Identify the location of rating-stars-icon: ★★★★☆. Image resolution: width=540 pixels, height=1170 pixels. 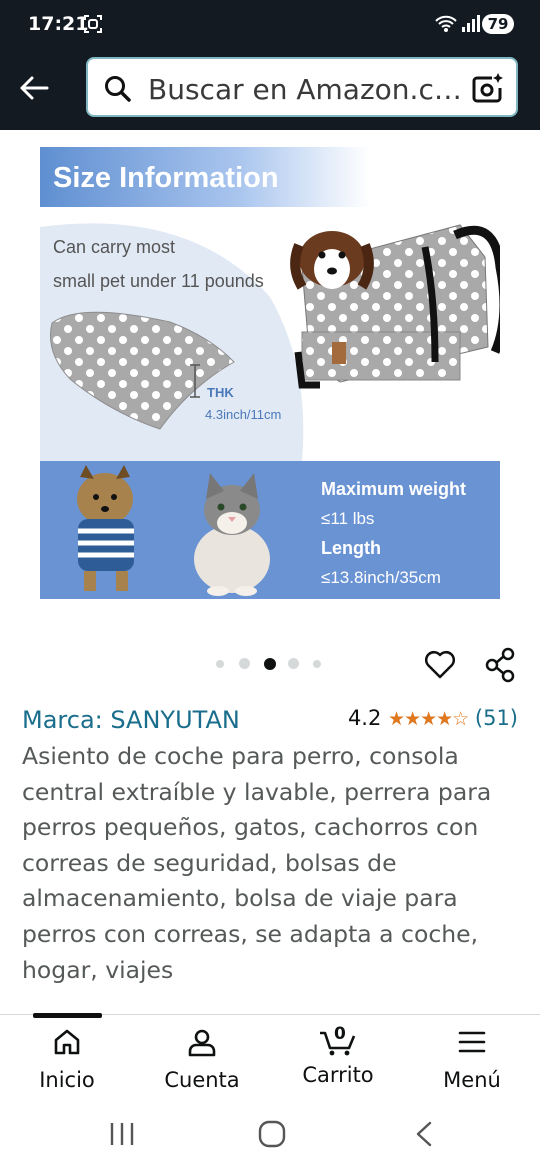
(428, 719).